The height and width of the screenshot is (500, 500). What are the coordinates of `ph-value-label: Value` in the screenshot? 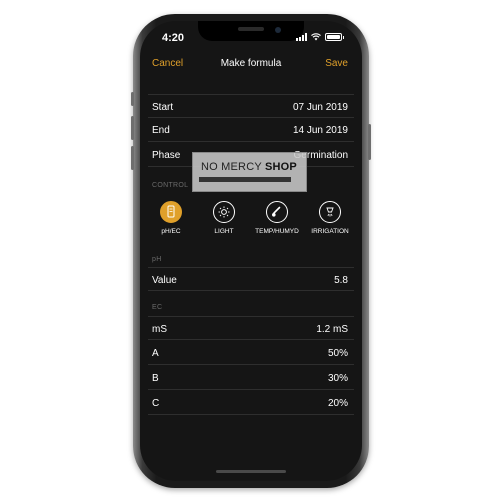 It's located at (164, 280).